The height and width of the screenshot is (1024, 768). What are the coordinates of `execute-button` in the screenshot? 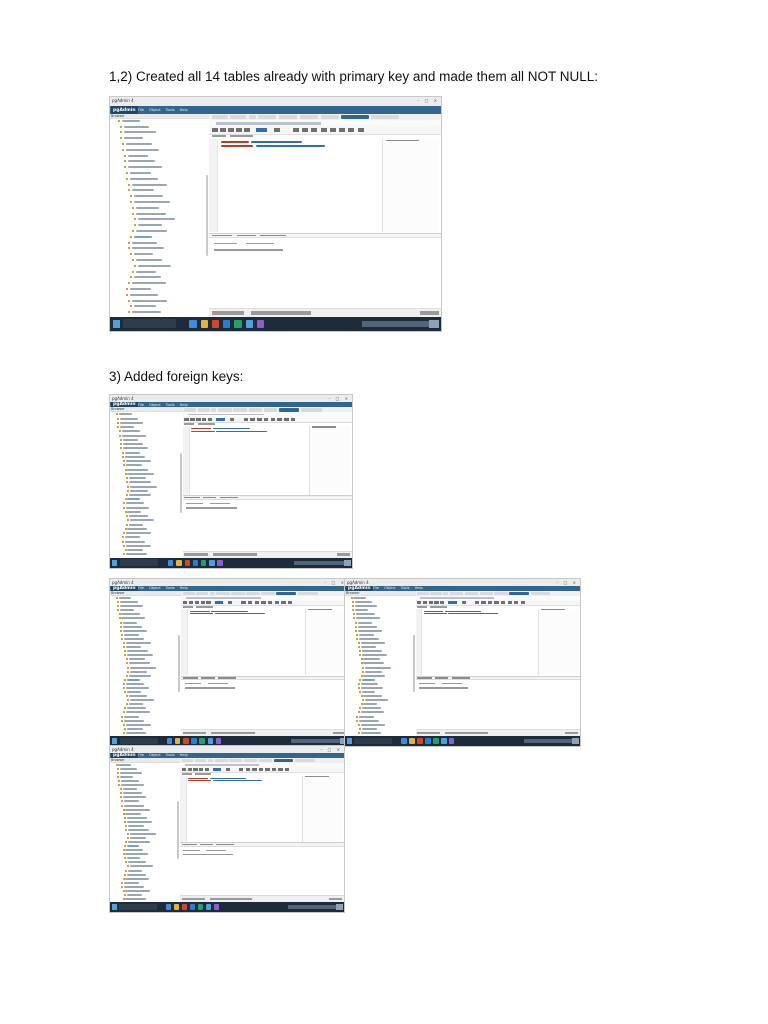 It's located at (217, 769).